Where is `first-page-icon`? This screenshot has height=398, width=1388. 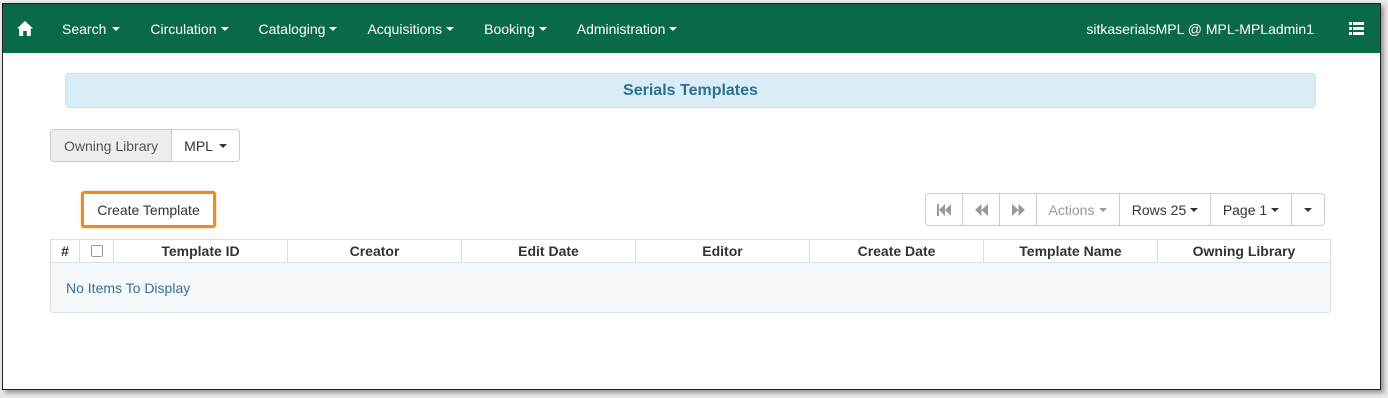
first-page-icon is located at coordinates (944, 209).